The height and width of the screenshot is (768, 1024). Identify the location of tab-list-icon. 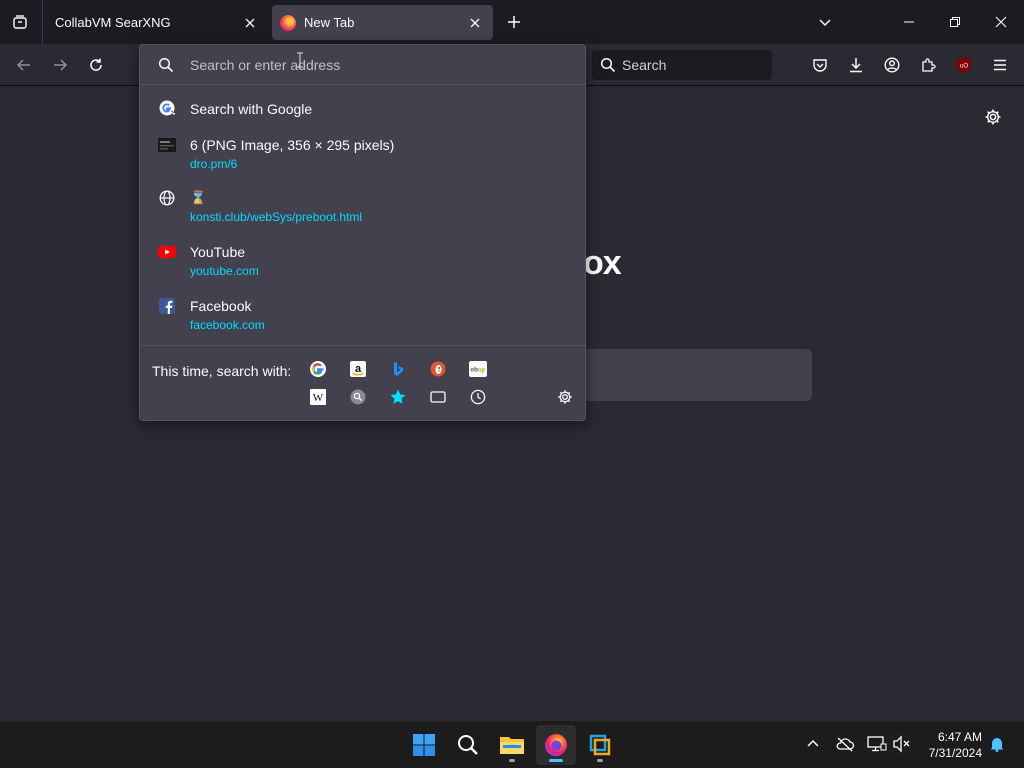
(20, 22).